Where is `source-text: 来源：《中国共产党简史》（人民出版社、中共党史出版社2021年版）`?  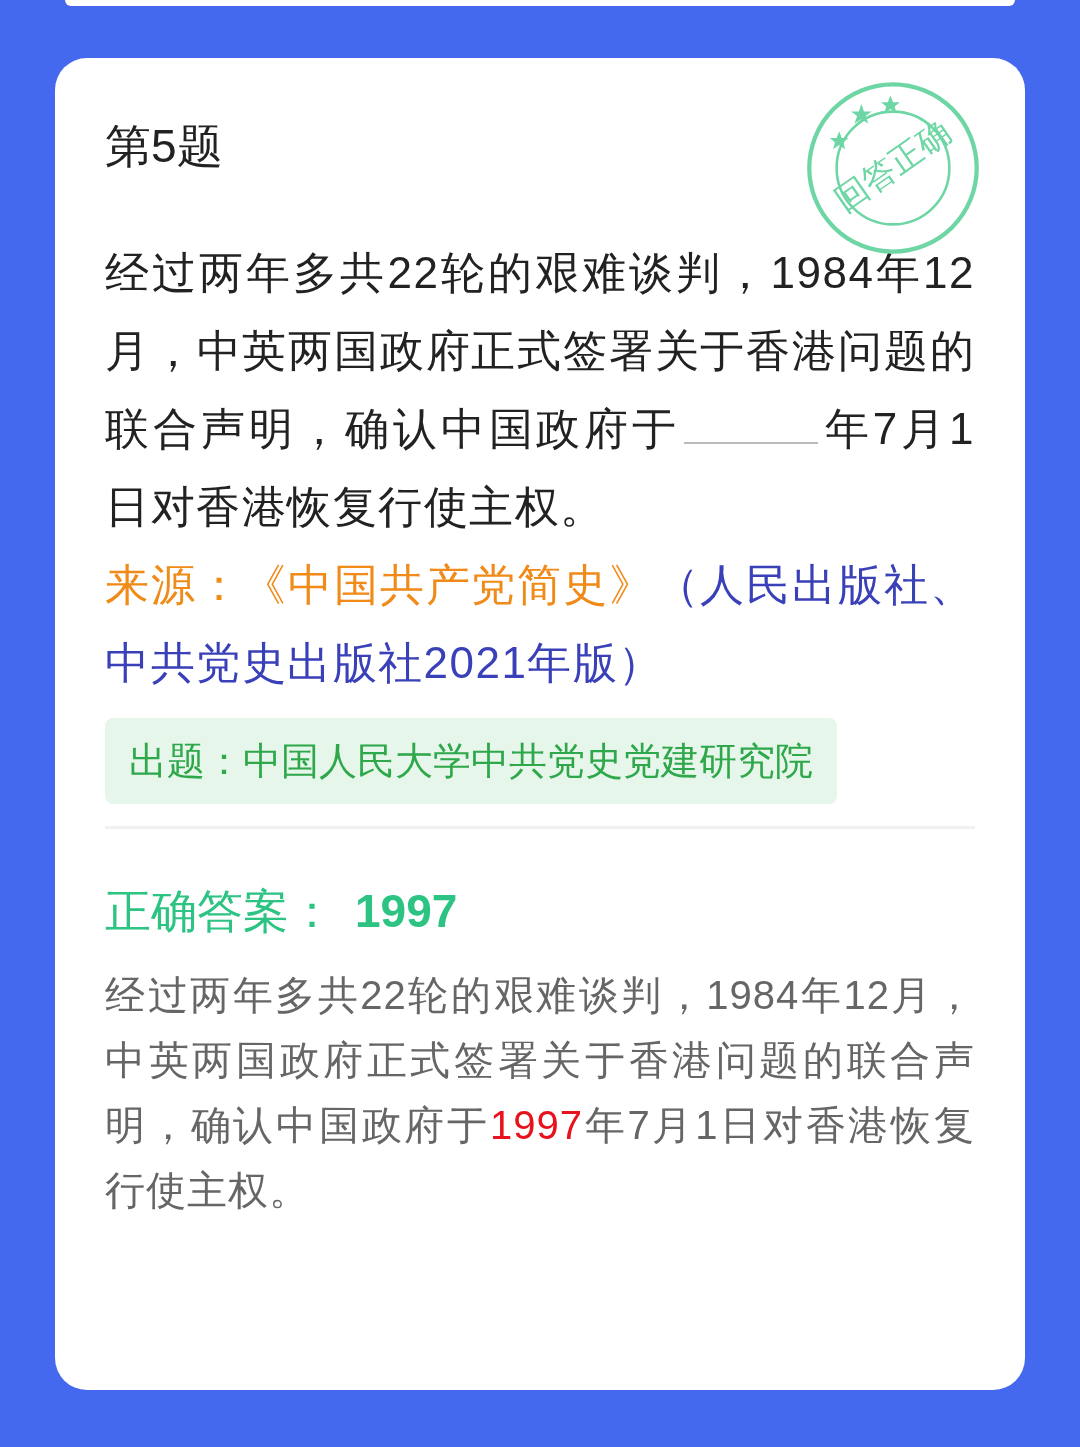
source-text: 来源：《中国共产党简史》（人民出版社、中共党史出版社2021年版） is located at coordinates (540, 624).